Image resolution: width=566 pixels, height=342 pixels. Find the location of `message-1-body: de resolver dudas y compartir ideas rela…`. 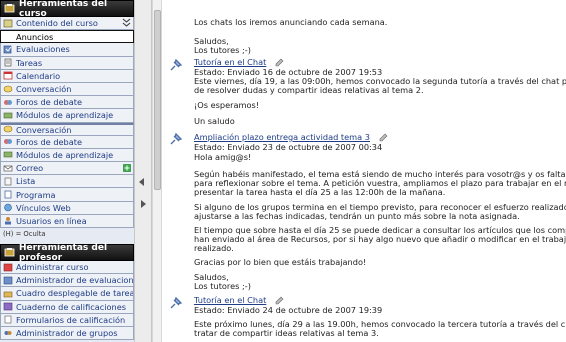

message-1-body: de resolver dudas y compartir ideas rela… is located at coordinates (309, 90).